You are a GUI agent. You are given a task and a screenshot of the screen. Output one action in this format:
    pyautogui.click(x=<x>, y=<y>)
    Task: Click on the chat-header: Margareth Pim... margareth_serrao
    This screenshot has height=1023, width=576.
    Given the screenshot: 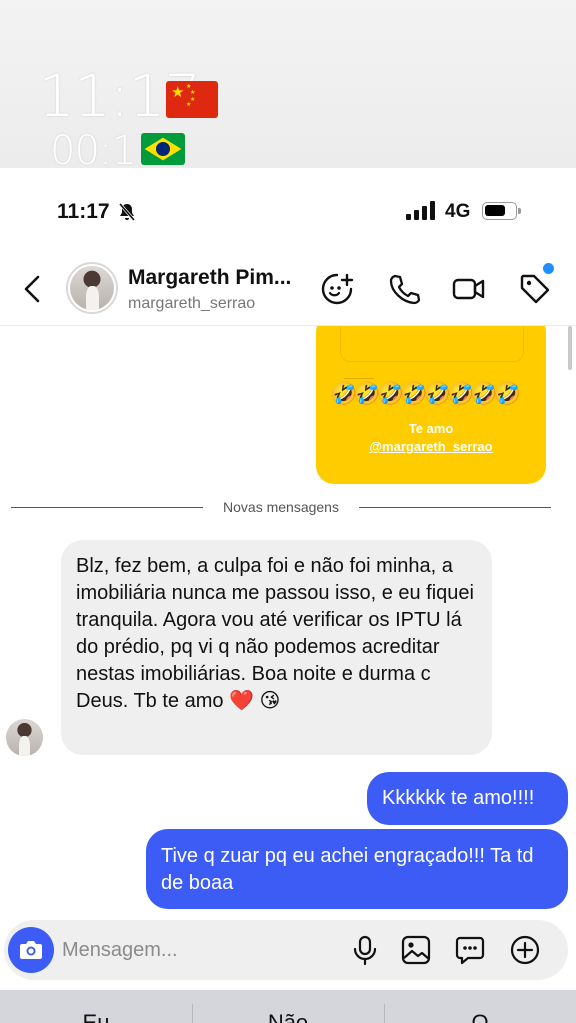 What is the action you would take?
    pyautogui.click(x=288, y=289)
    